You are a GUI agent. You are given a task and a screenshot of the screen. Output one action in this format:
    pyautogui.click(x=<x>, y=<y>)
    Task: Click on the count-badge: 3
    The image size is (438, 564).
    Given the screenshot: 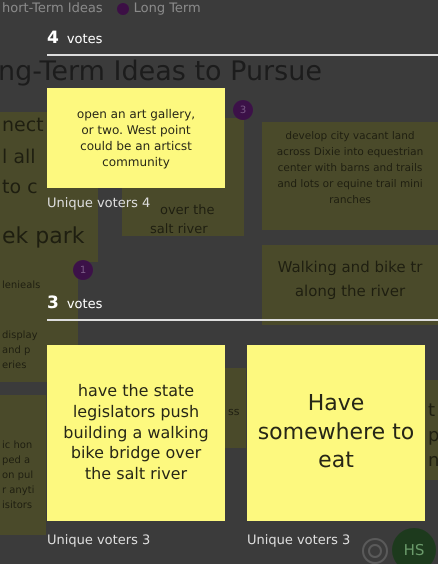 What is the action you would take?
    pyautogui.click(x=243, y=110)
    